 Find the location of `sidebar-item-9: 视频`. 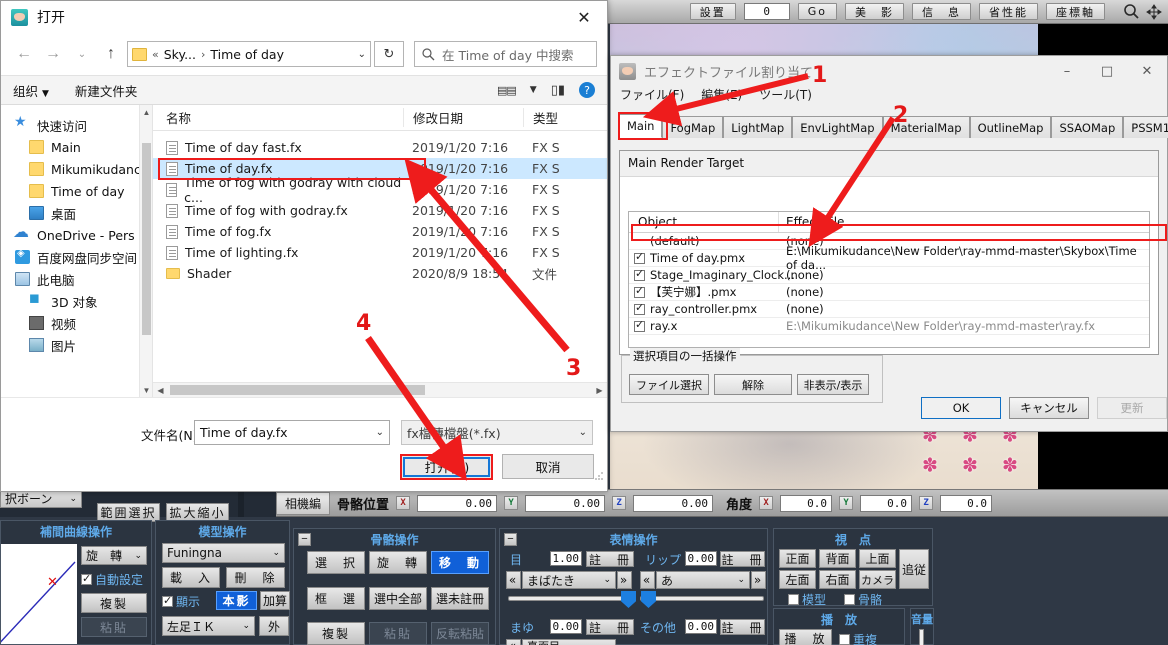

sidebar-item-9: 视频 is located at coordinates (76, 323).